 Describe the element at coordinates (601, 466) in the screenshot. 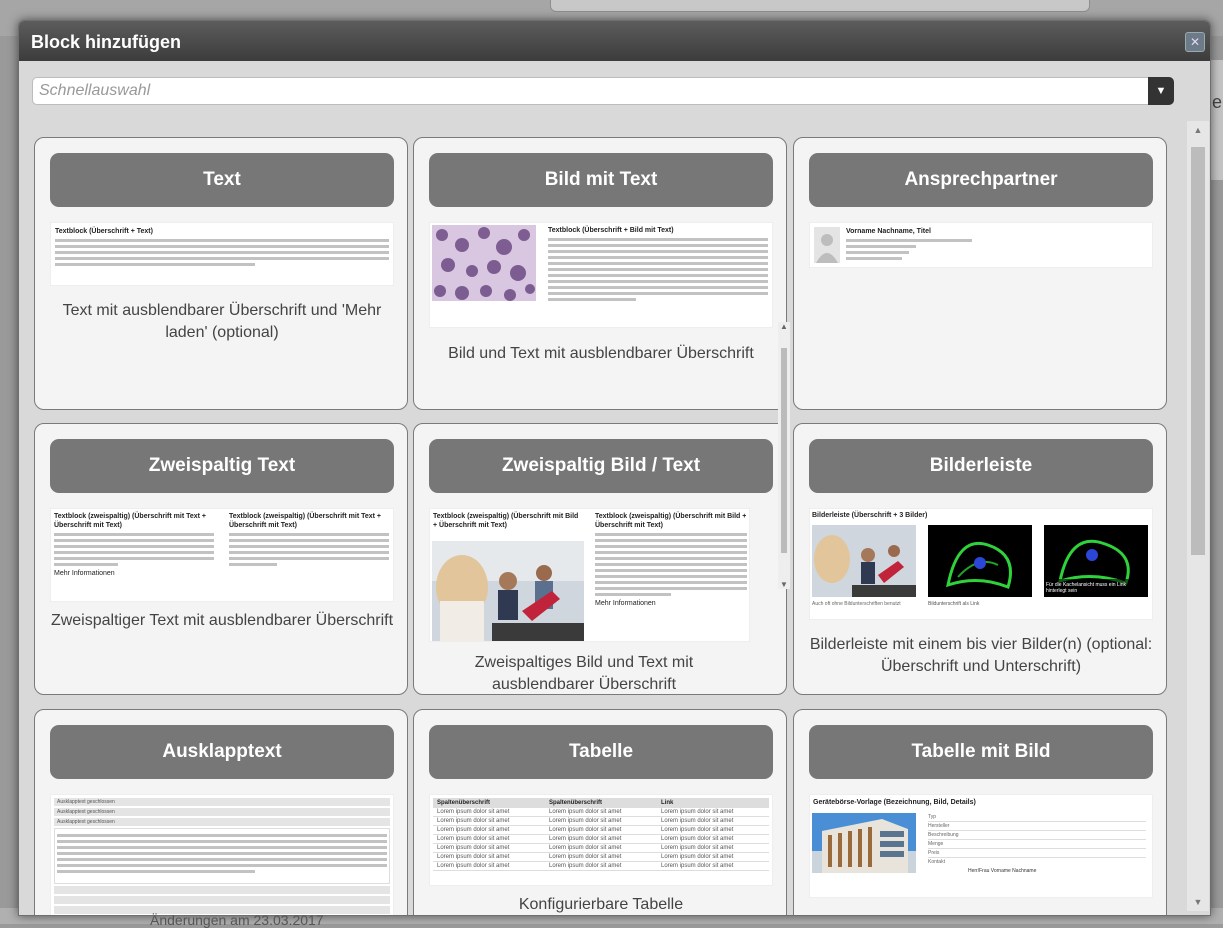

I see `tile-header: Zweispaltig Bild / Text` at that location.